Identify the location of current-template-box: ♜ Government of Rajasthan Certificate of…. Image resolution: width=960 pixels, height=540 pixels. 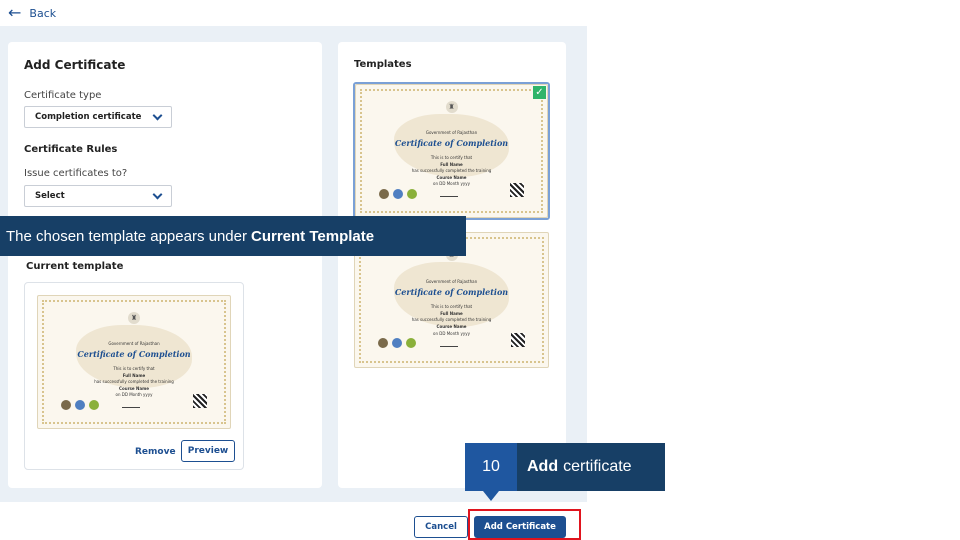
(134, 376).